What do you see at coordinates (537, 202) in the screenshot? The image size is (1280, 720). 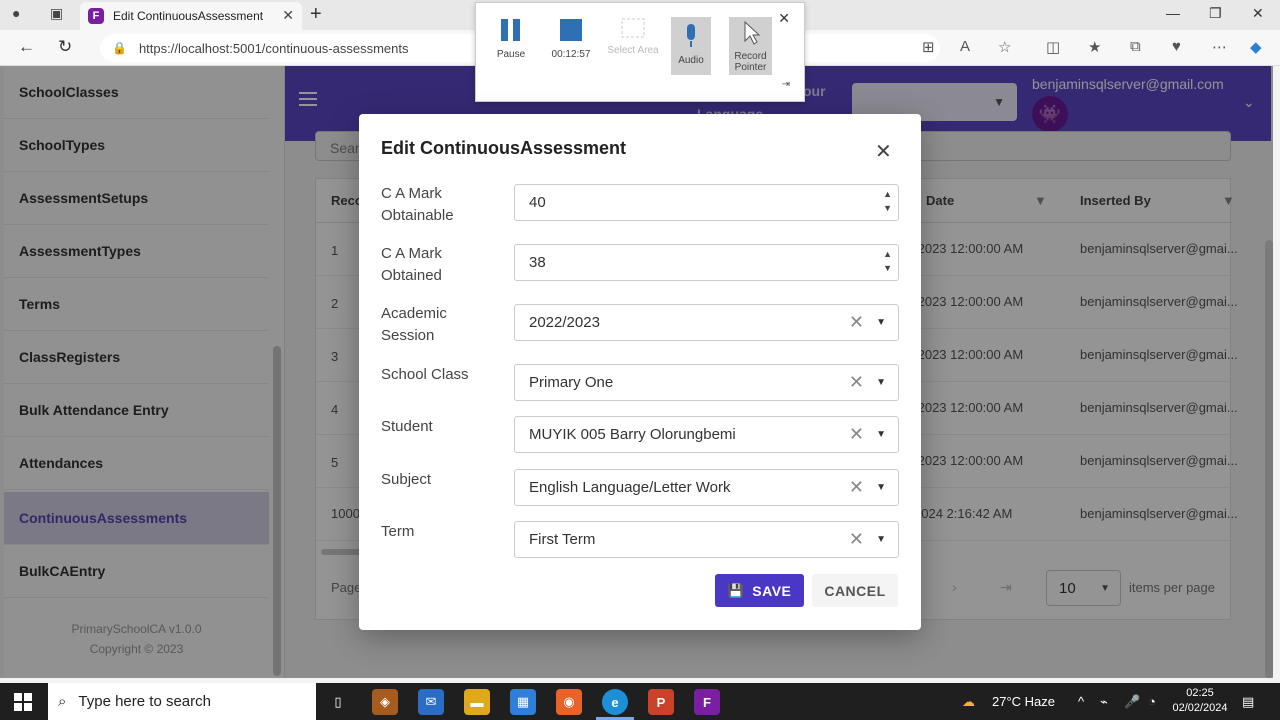 I see `field-value: 40` at bounding box center [537, 202].